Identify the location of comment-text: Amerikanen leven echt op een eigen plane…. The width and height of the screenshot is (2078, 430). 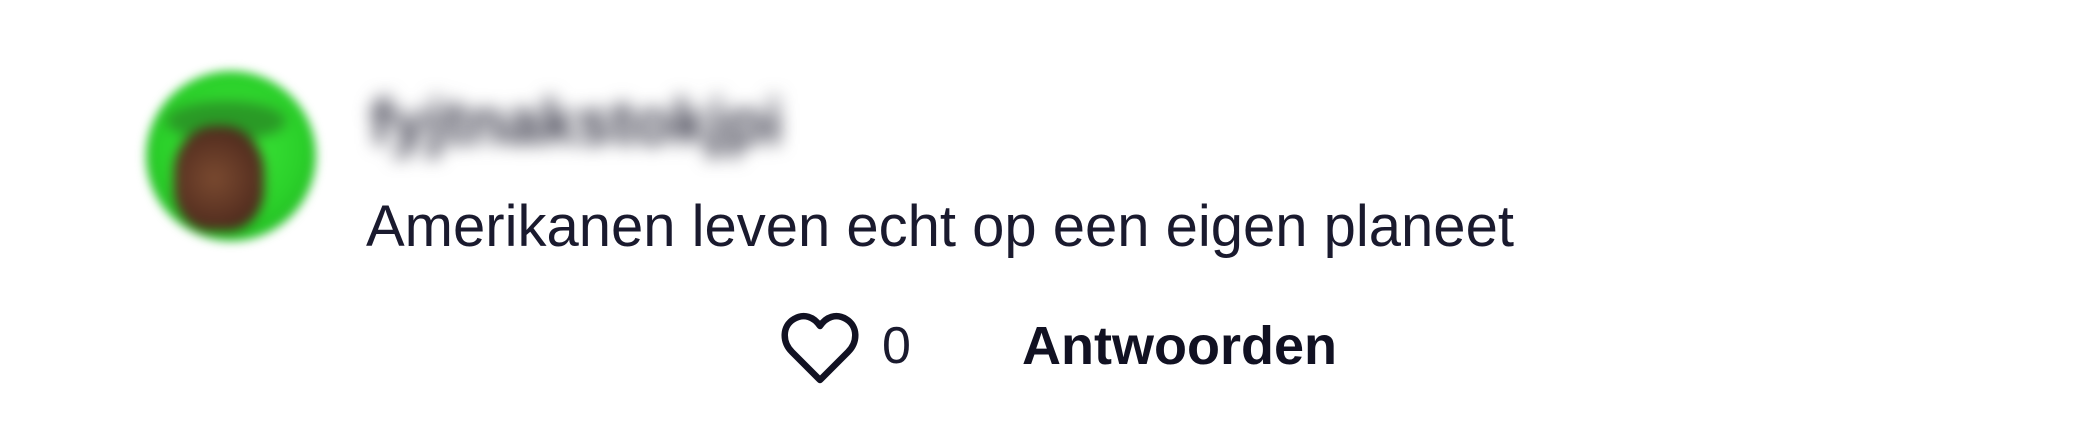
(940, 226).